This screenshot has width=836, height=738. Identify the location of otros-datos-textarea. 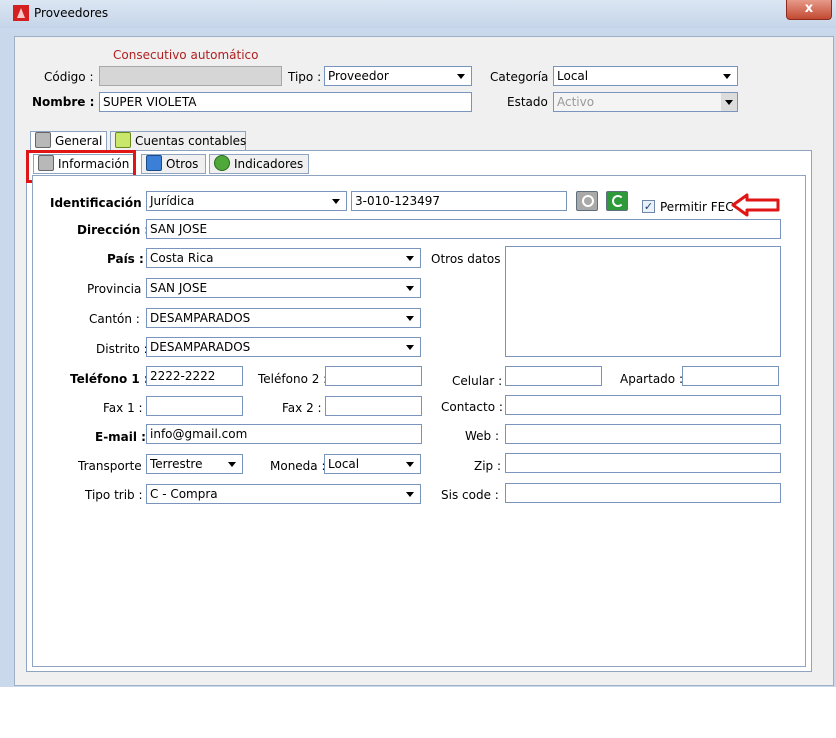
(643, 301).